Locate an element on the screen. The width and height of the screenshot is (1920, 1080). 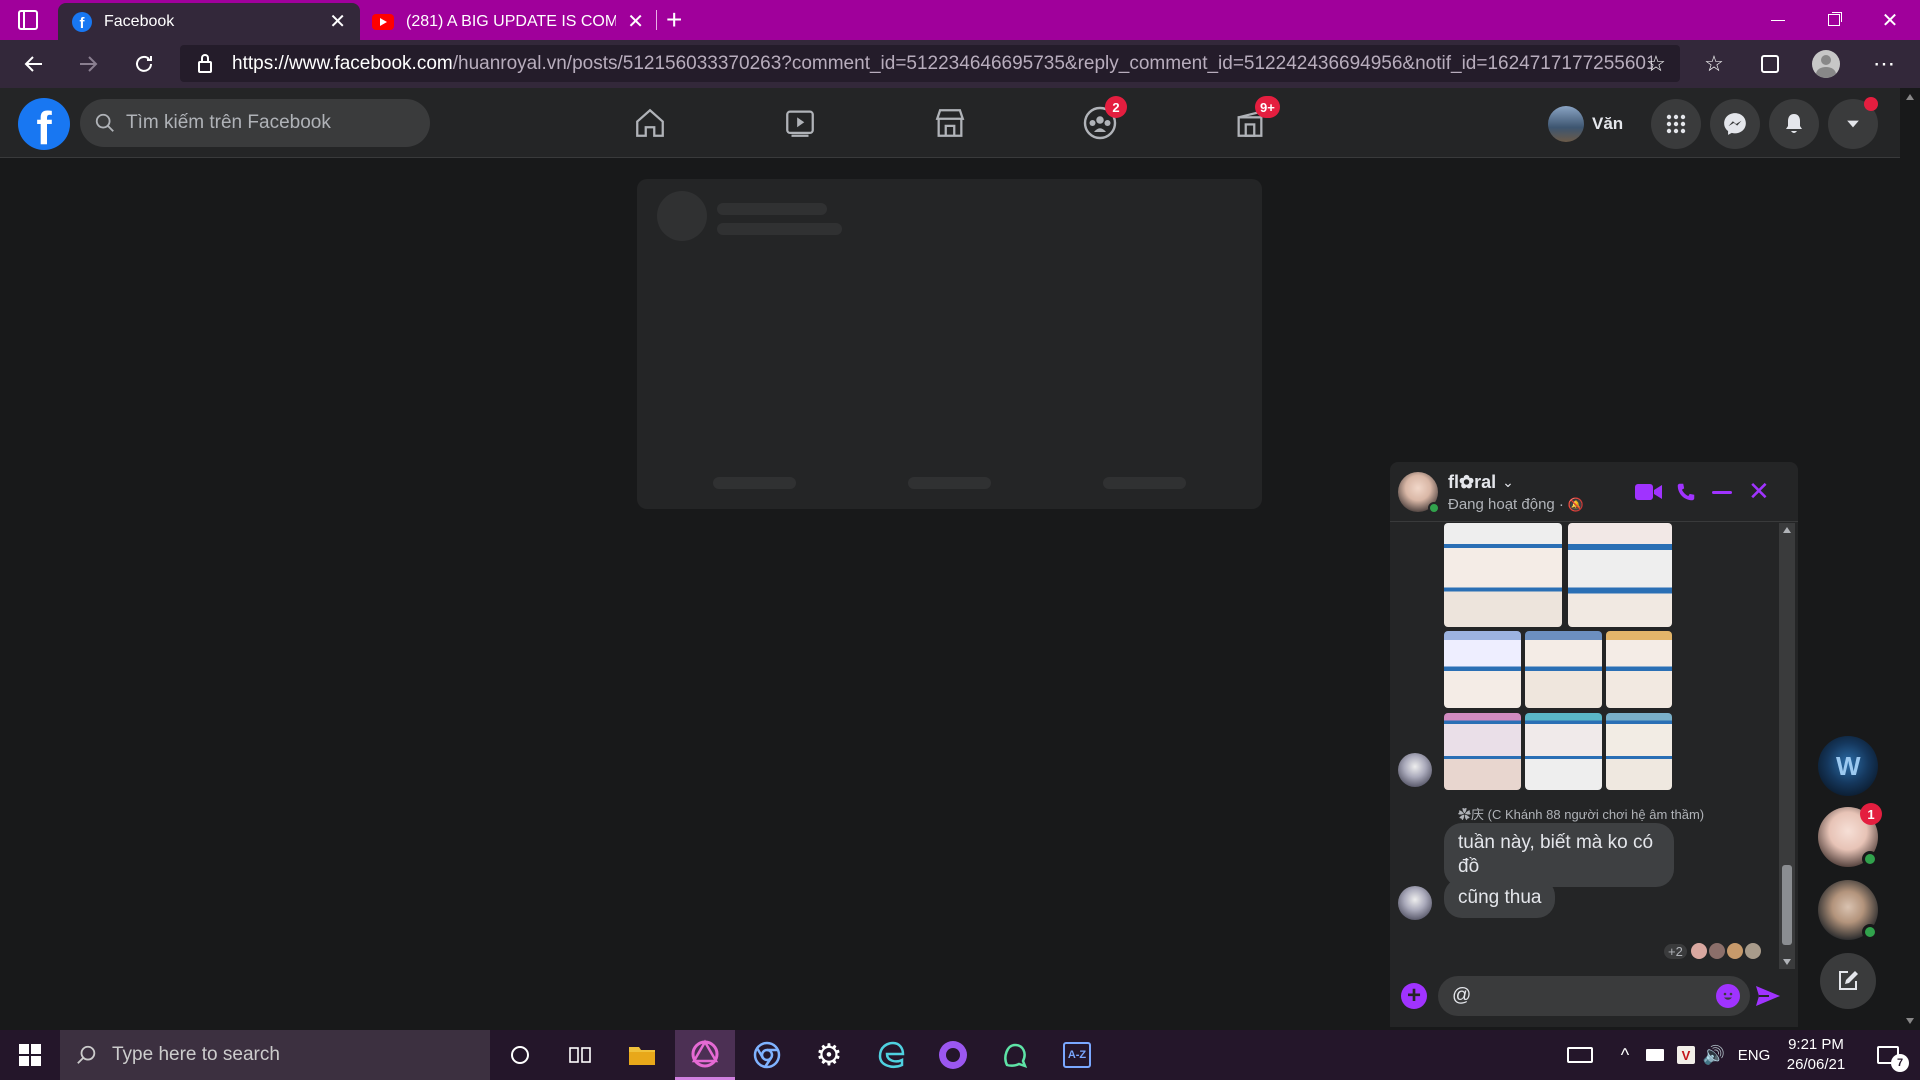
keyboard-icon is located at coordinates (1580, 1055).